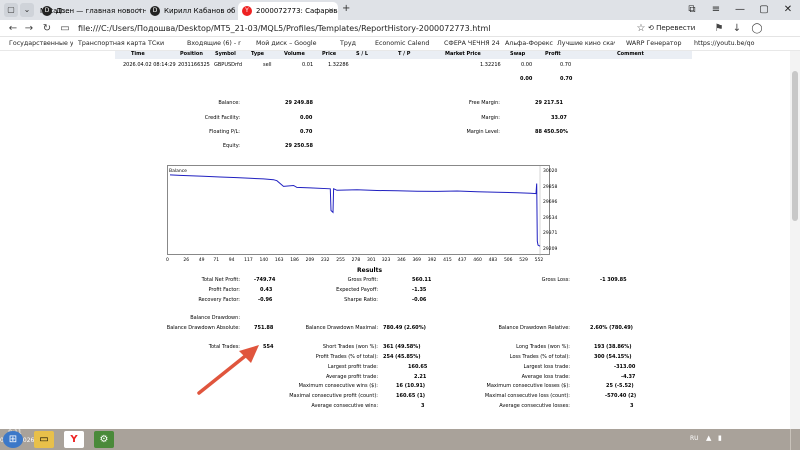 The image size is (800, 450). I want to click on summary-value: 0.00, so click(306, 118).